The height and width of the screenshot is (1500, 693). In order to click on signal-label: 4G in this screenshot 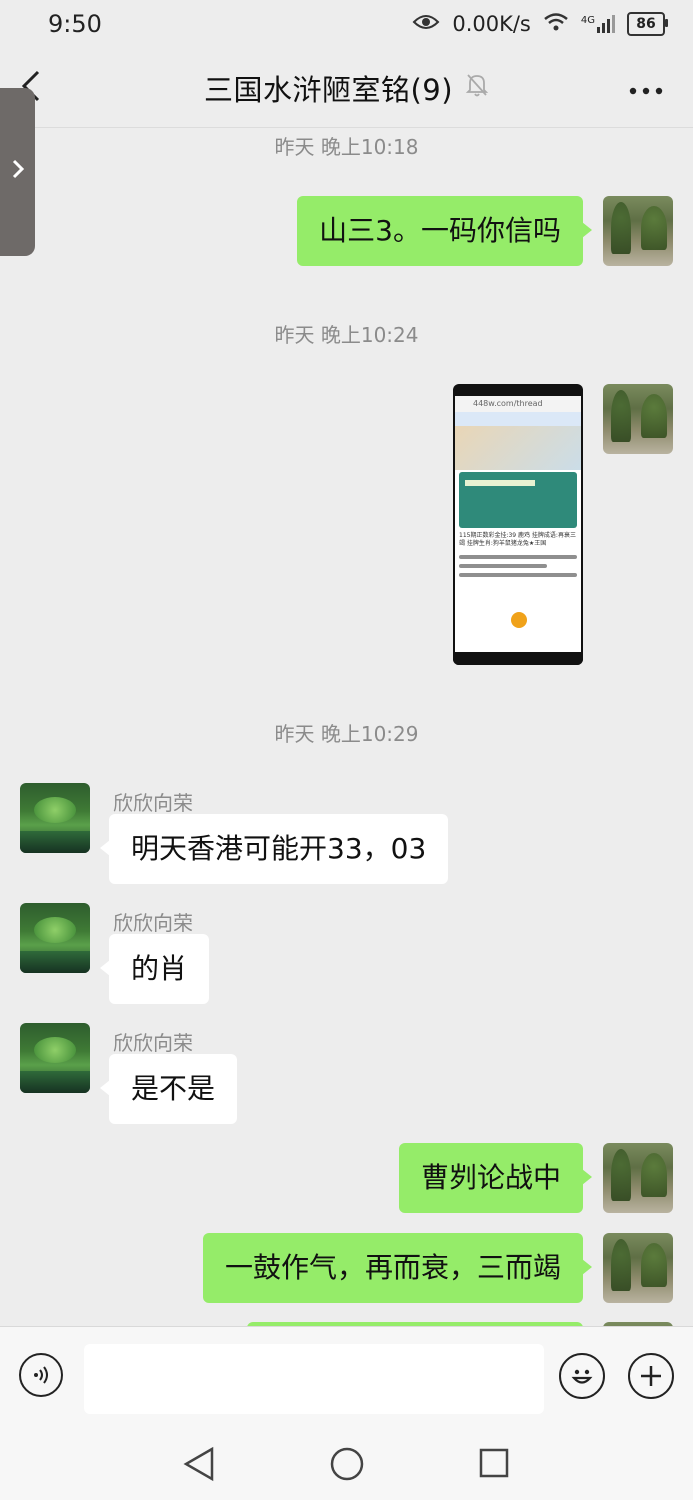, I will do `click(587, 20)`.